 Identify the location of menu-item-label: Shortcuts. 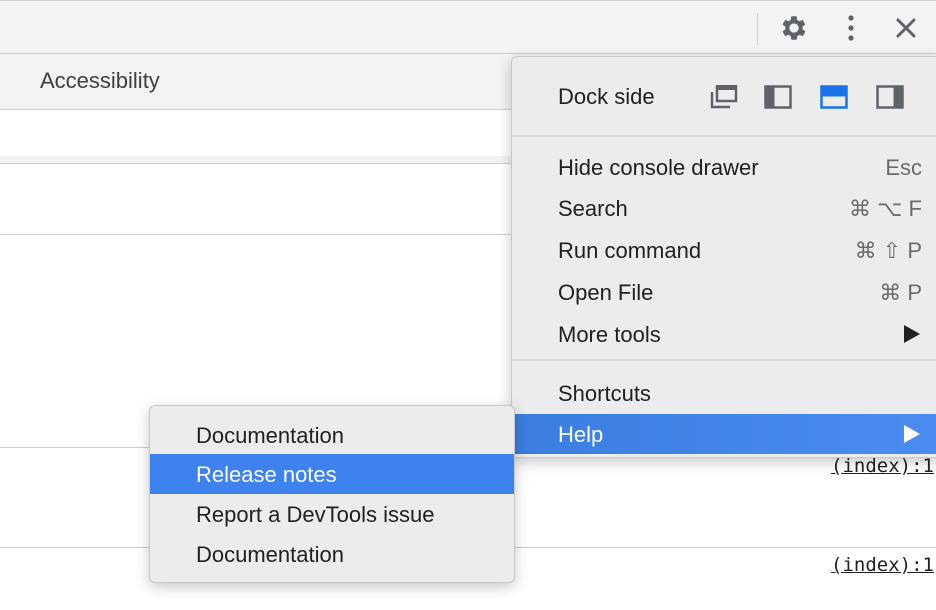
(604, 393).